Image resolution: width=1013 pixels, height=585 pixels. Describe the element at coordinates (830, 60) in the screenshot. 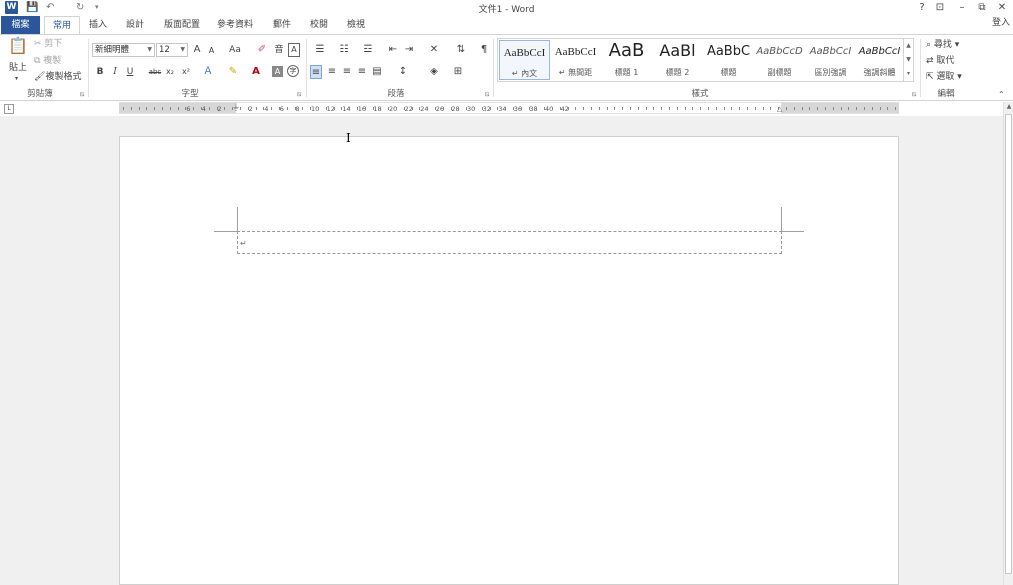

I see `style-subtle-emphasis: AaBbCcI 區別強調` at that location.